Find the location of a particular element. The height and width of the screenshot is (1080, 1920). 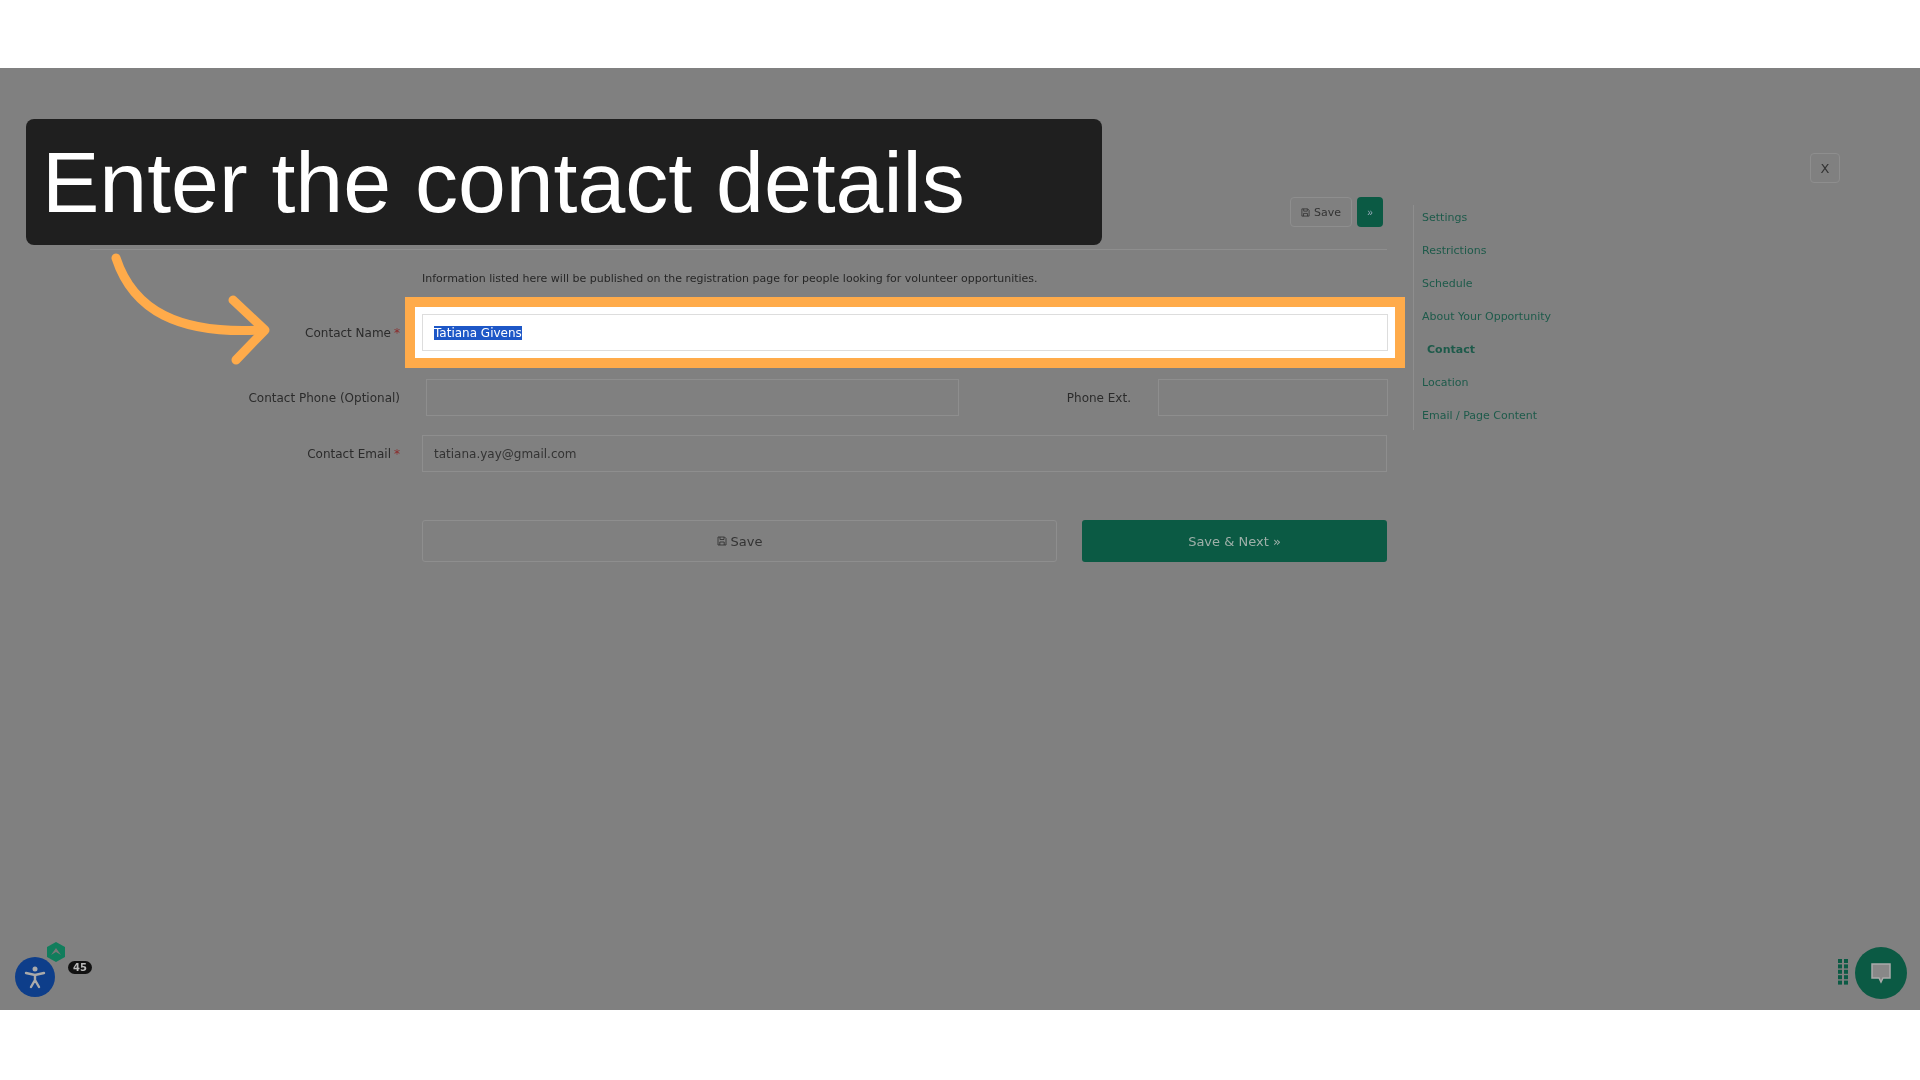

chat-bubble-icon is located at coordinates (1881, 973).